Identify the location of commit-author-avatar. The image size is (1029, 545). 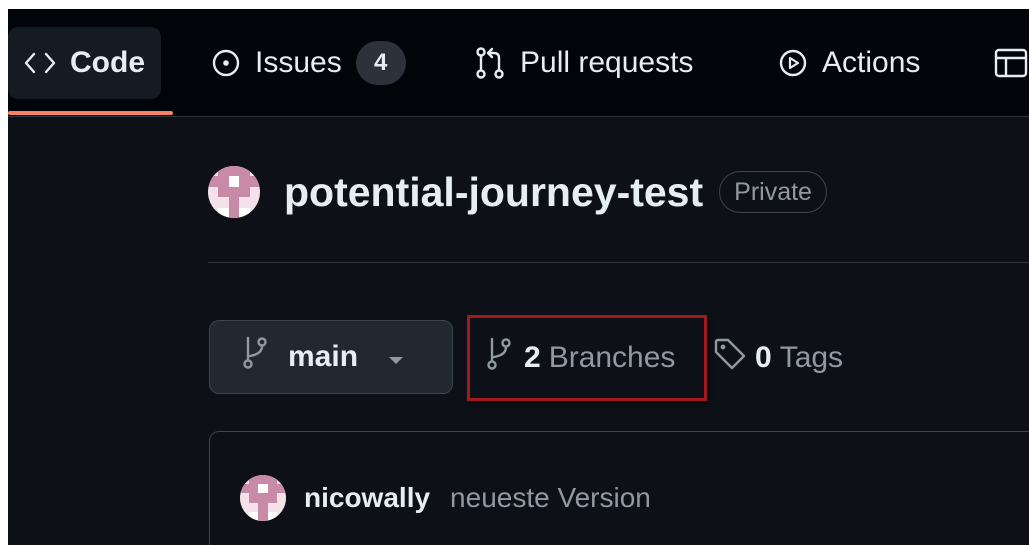
(263, 498).